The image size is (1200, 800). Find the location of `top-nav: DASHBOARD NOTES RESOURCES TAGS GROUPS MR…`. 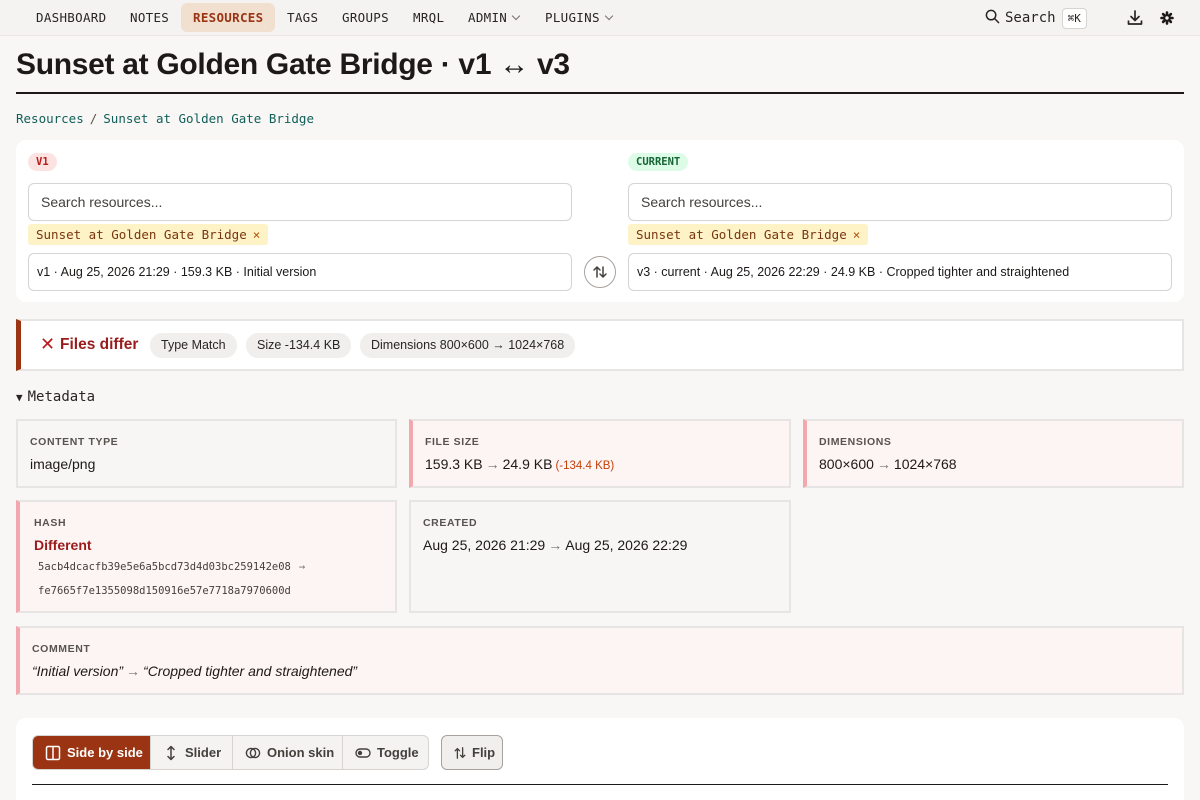

top-nav: DASHBOARD NOTES RESOURCES TAGS GROUPS MR… is located at coordinates (600, 18).